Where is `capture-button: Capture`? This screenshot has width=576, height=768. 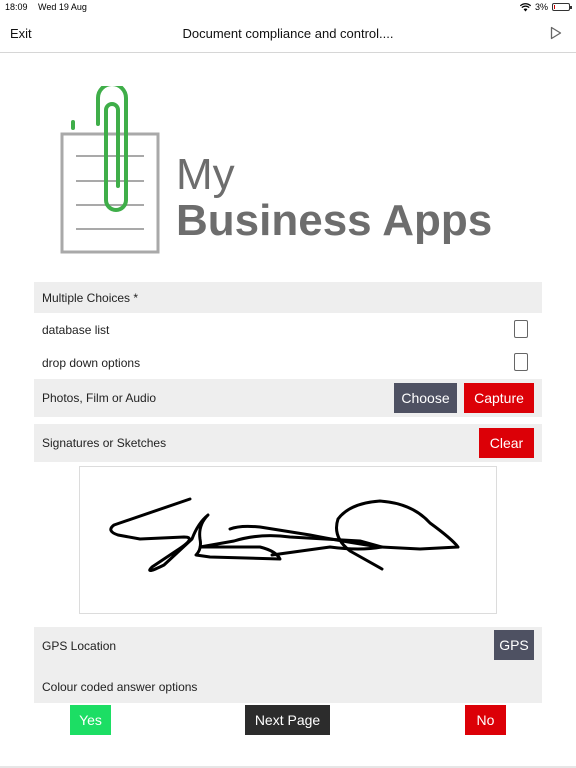
capture-button: Capture is located at coordinates (499, 398).